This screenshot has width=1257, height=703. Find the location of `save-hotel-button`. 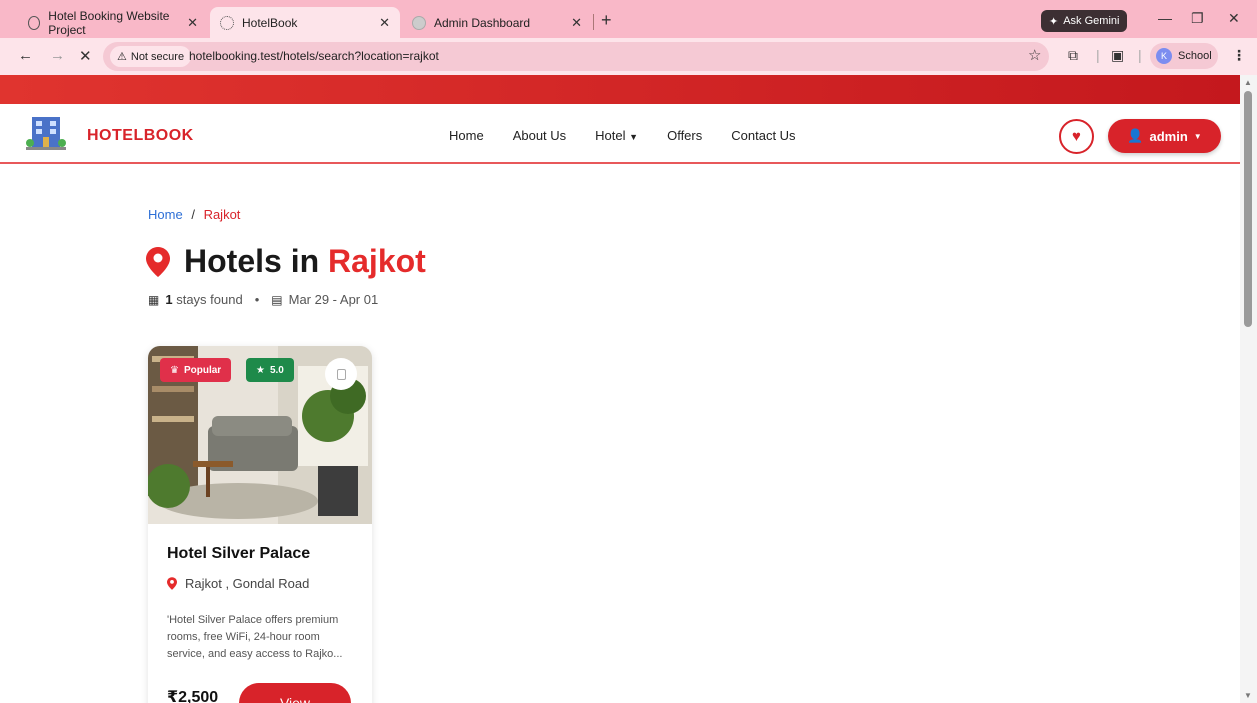

save-hotel-button is located at coordinates (341, 374).